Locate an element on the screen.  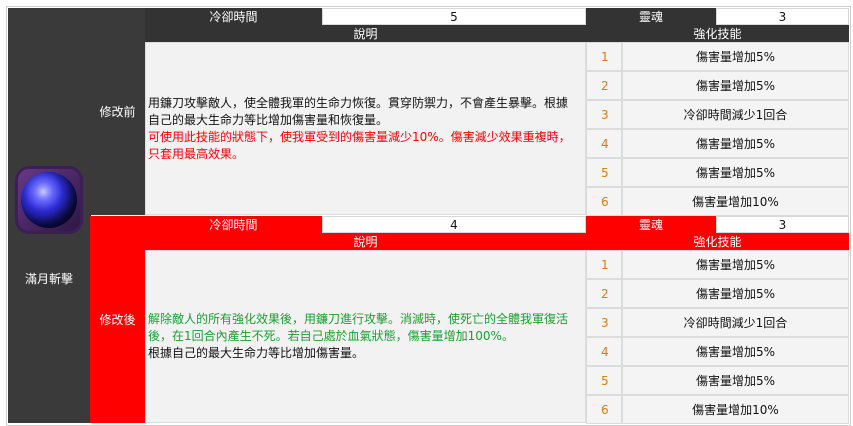
full-moon-icon is located at coordinates (49, 200).